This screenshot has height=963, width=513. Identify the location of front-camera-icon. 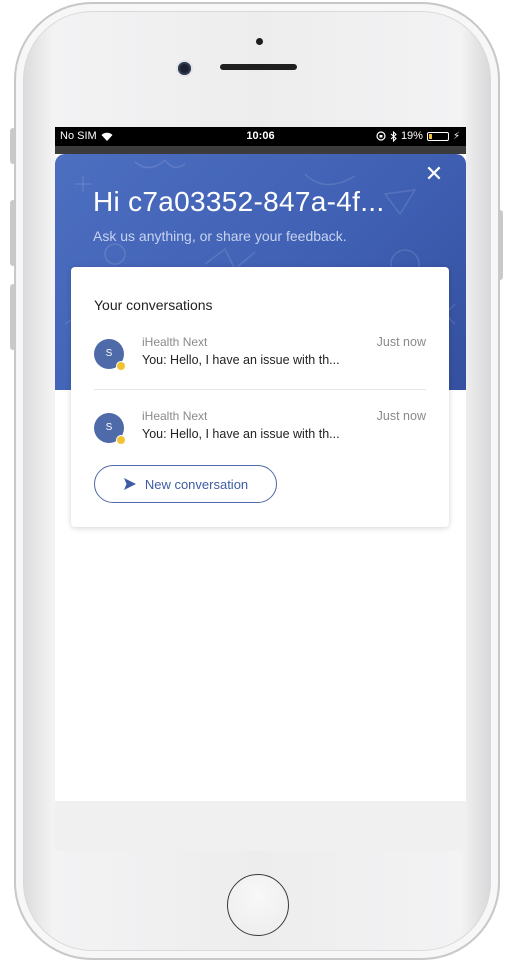
(184, 68).